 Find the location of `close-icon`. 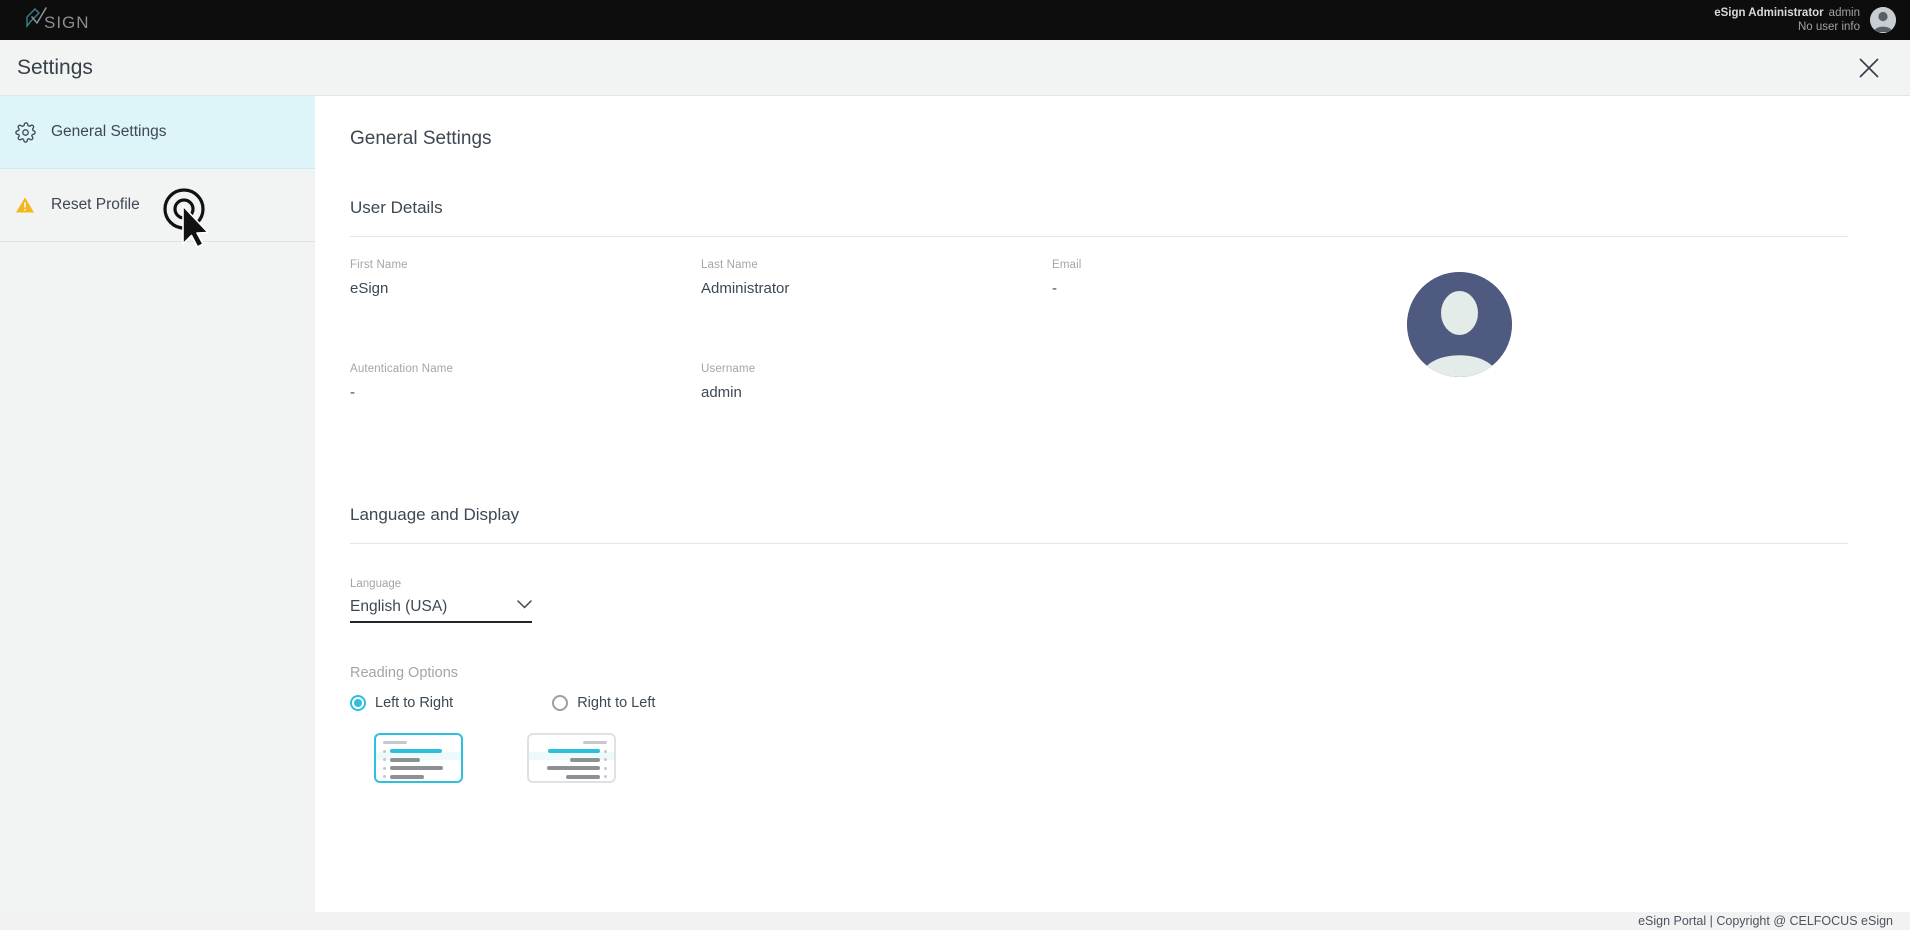

close-icon is located at coordinates (1869, 67).